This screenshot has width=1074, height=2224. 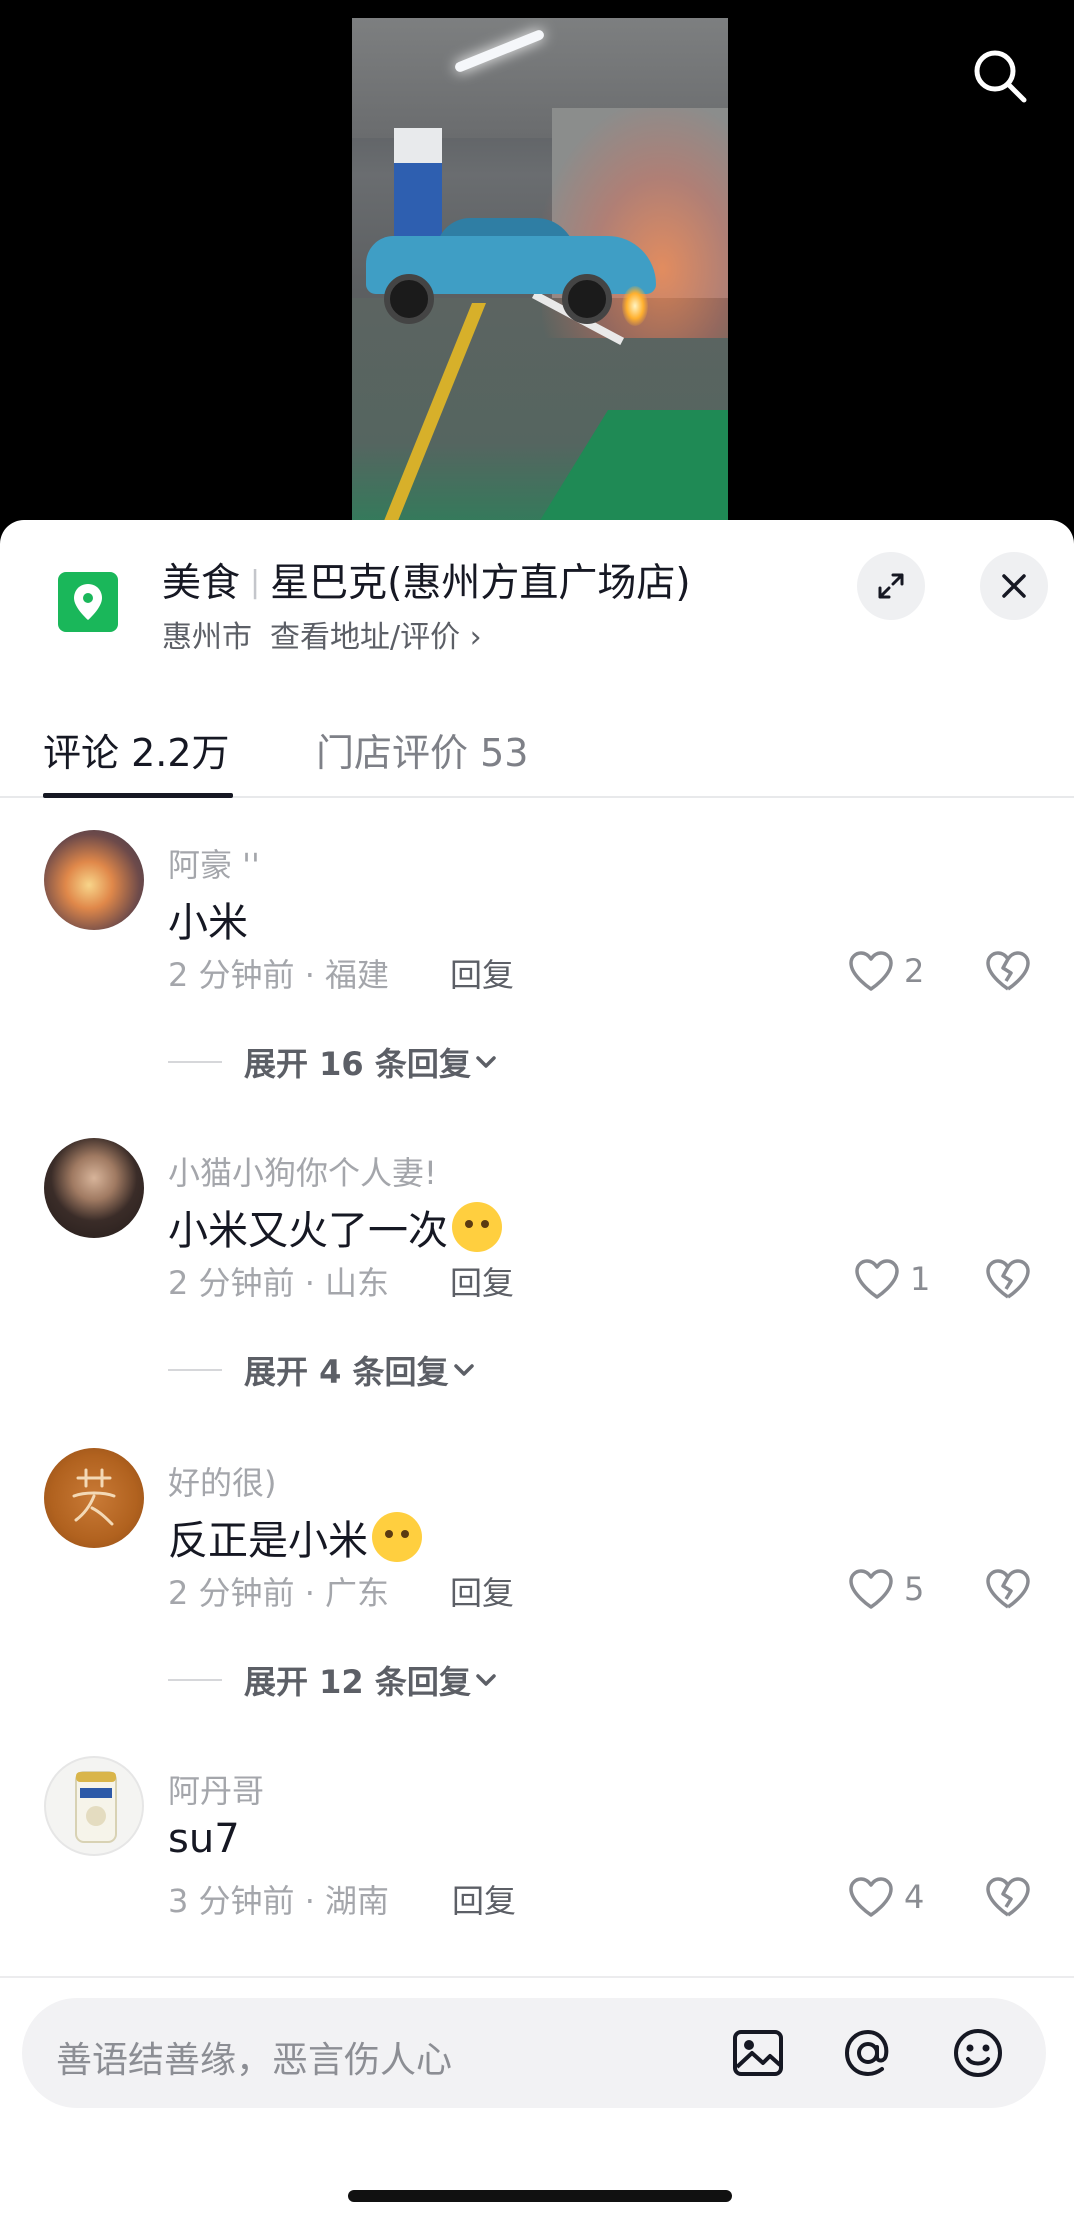 I want to click on location-pin-icon, so click(x=88, y=602).